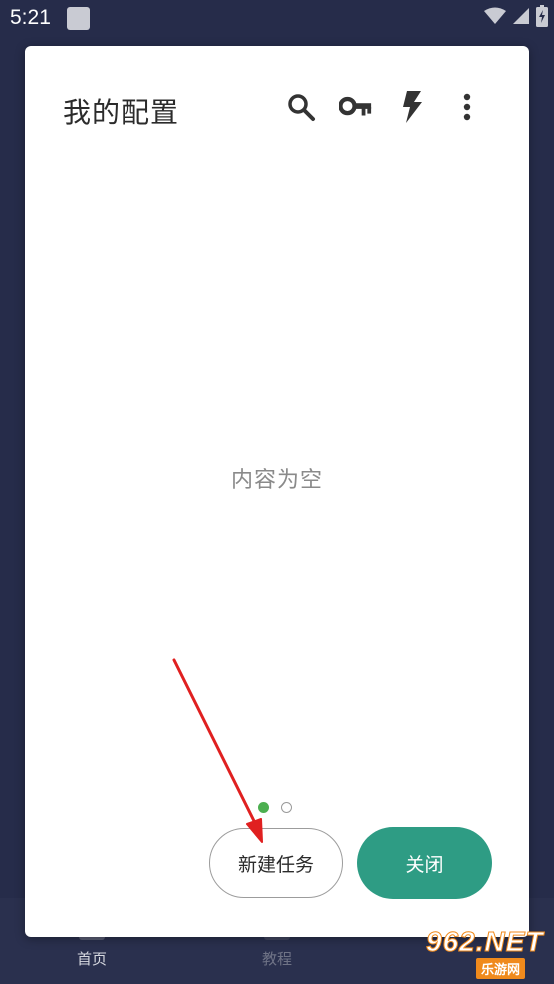 The image size is (554, 984). Describe the element at coordinates (356, 107) in the screenshot. I see `key-icon` at that location.